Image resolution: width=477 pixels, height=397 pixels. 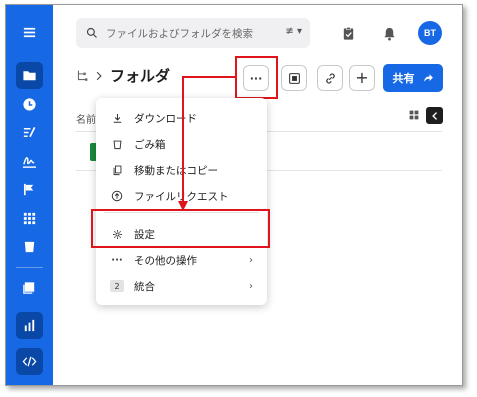 What do you see at coordinates (29, 161) in the screenshot?
I see `signature-icon` at bounding box center [29, 161].